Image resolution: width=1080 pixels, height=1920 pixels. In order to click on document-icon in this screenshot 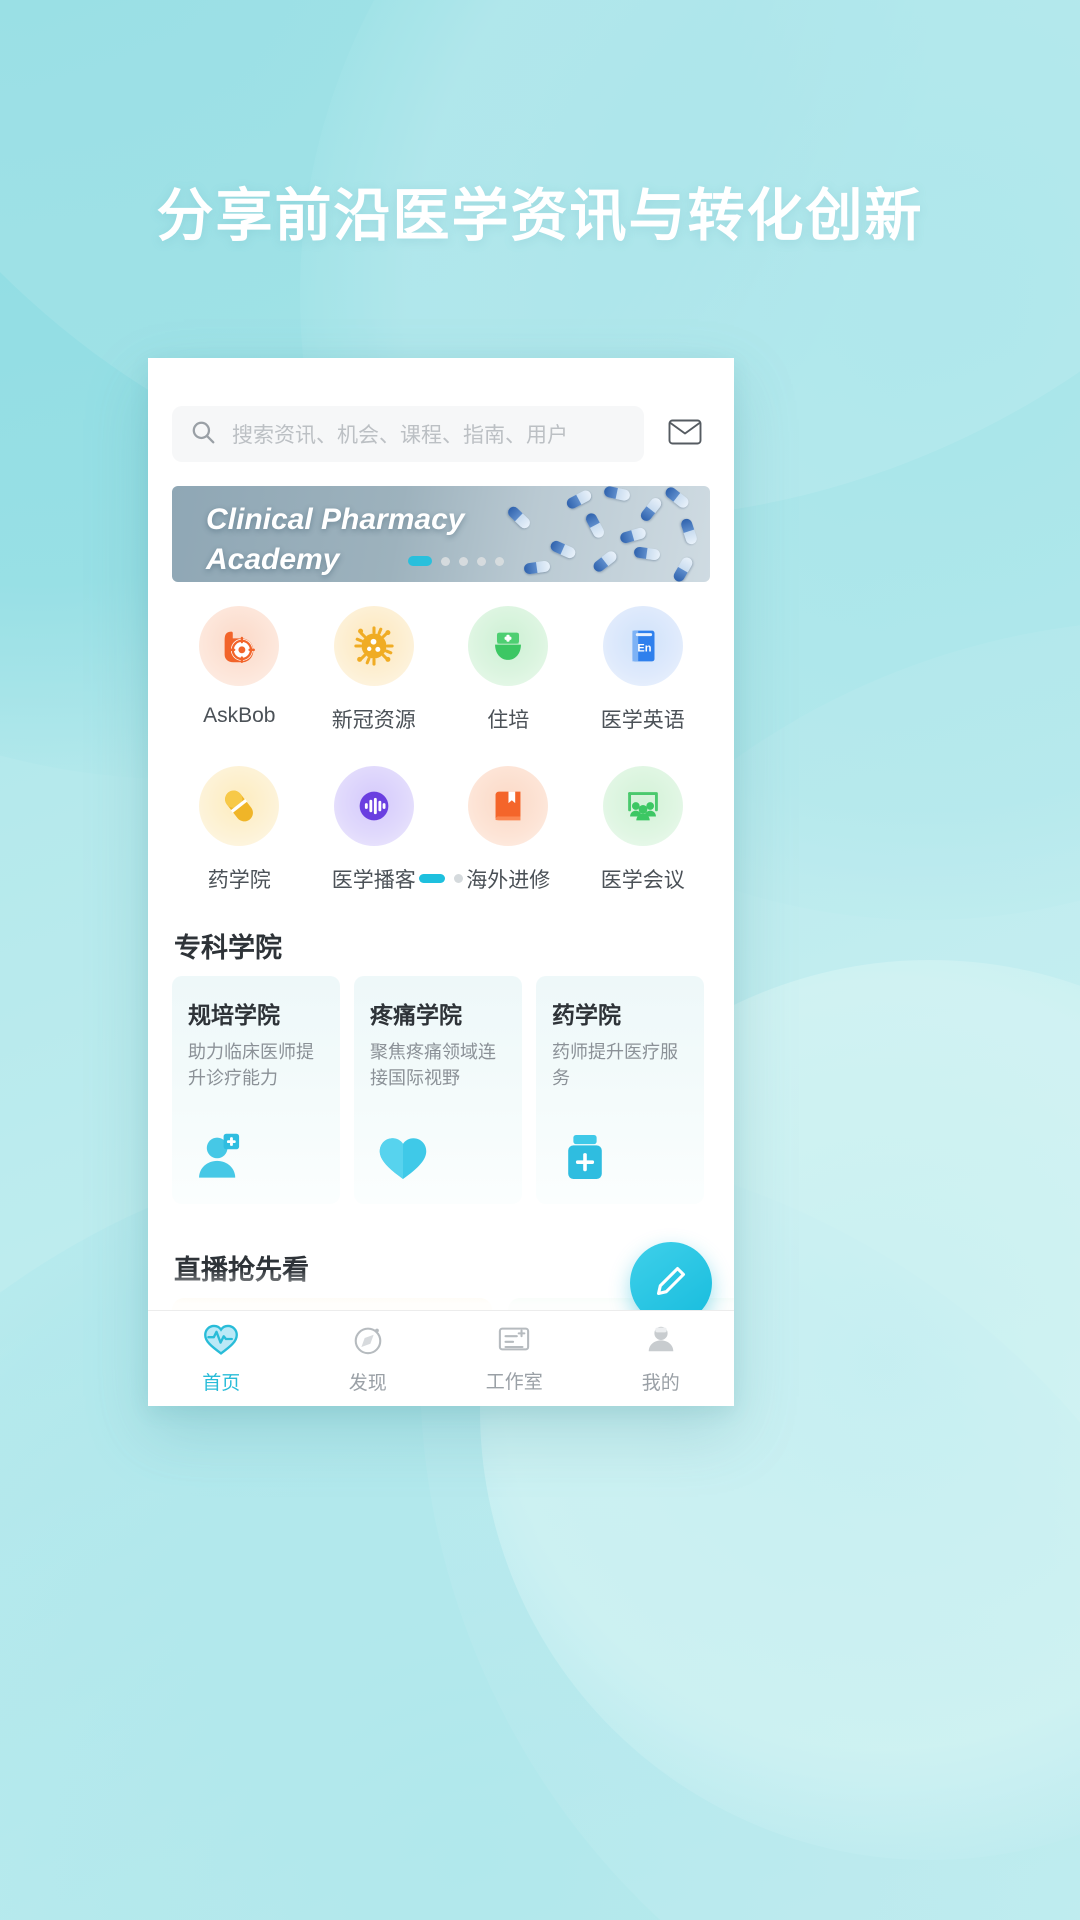, I will do `click(514, 1341)`.